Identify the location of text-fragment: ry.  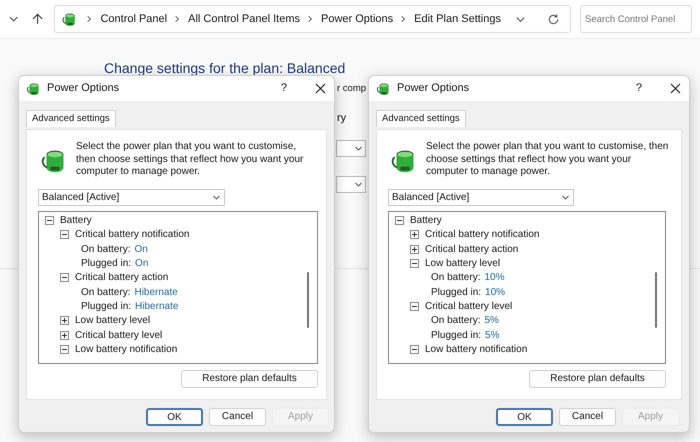
(341, 118).